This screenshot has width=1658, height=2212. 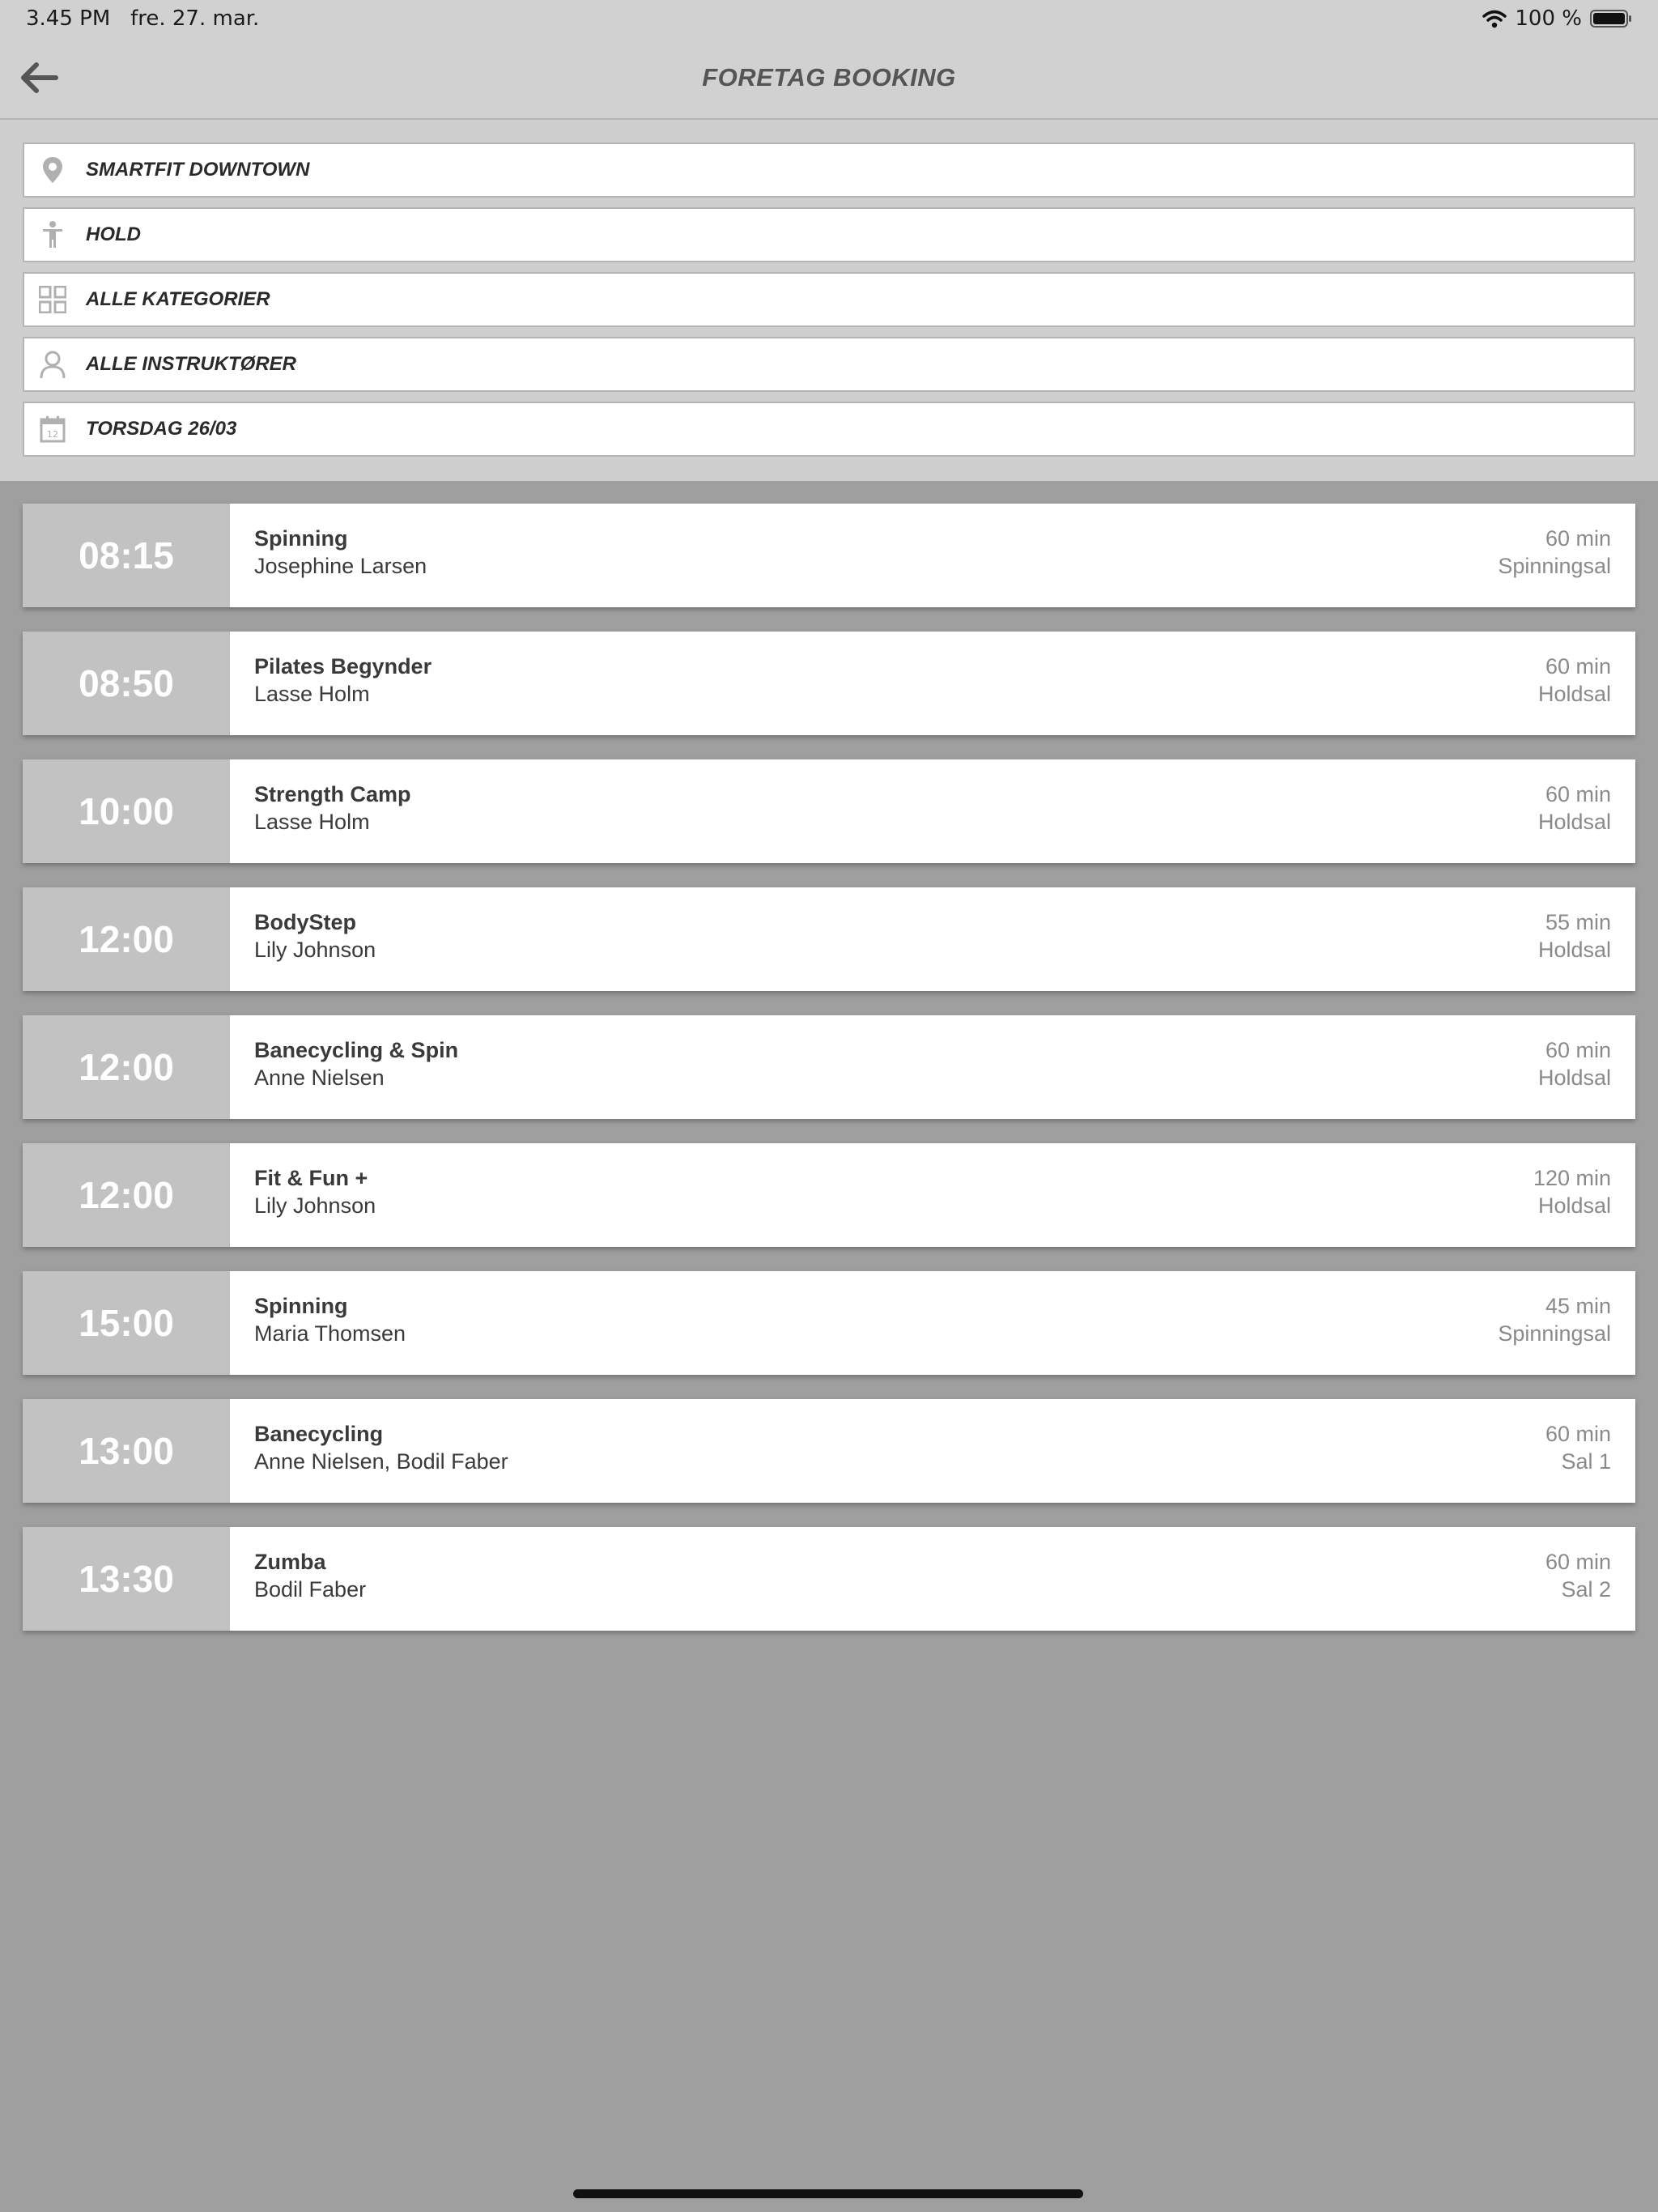 I want to click on status-time: 3.45 PM, so click(x=68, y=19).